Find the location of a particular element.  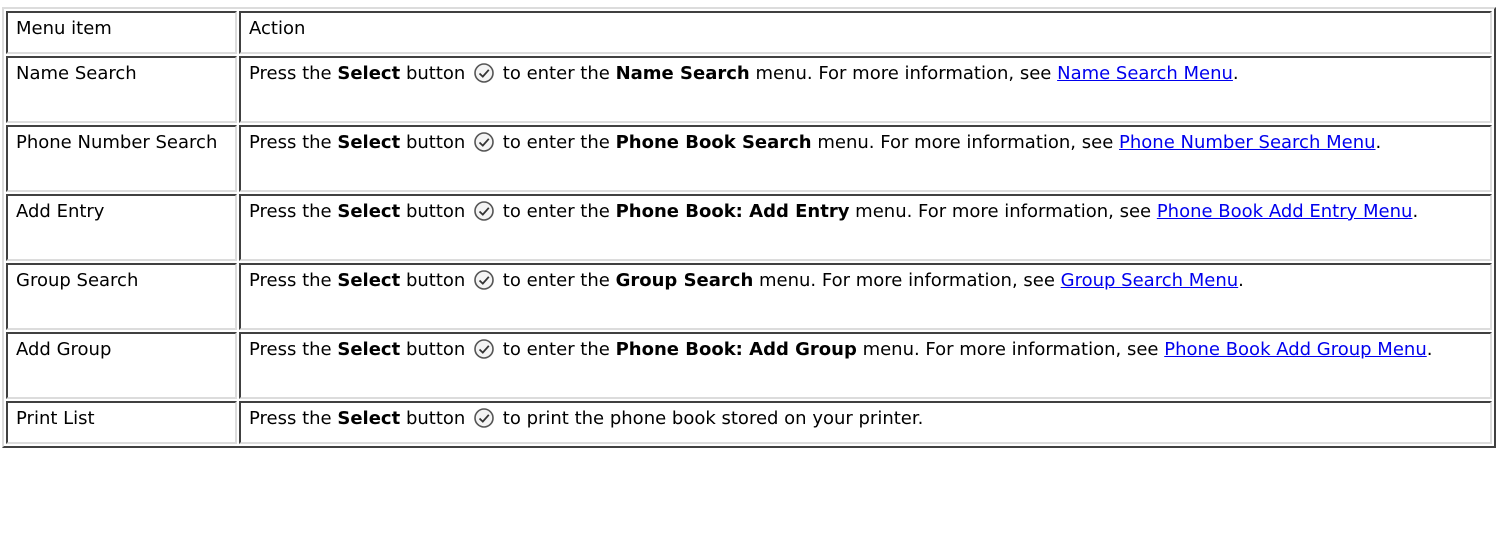

menu-item-cell: Group Search is located at coordinates (121, 296).